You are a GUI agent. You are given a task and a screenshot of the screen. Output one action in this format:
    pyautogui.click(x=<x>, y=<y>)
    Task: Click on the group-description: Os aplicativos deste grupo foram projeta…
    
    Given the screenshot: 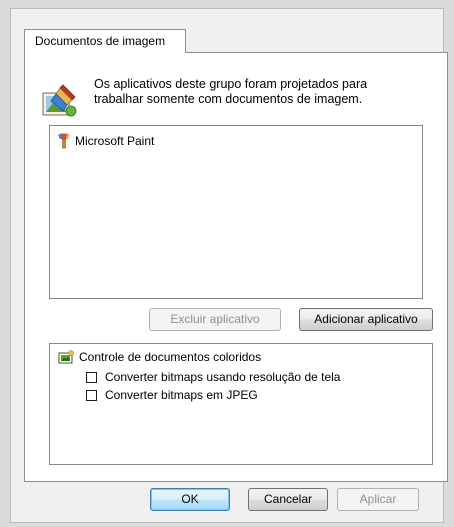 What is the action you would take?
    pyautogui.click(x=259, y=92)
    